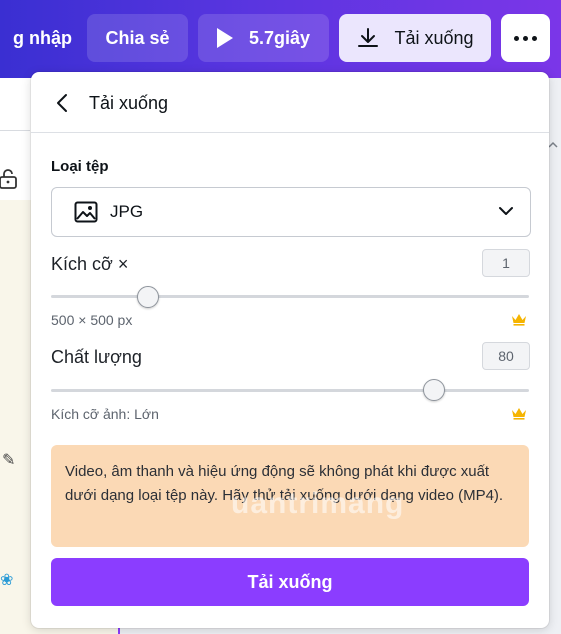 The width and height of the screenshot is (561, 634). What do you see at coordinates (506, 211) in the screenshot?
I see `chevron-down-icon` at bounding box center [506, 211].